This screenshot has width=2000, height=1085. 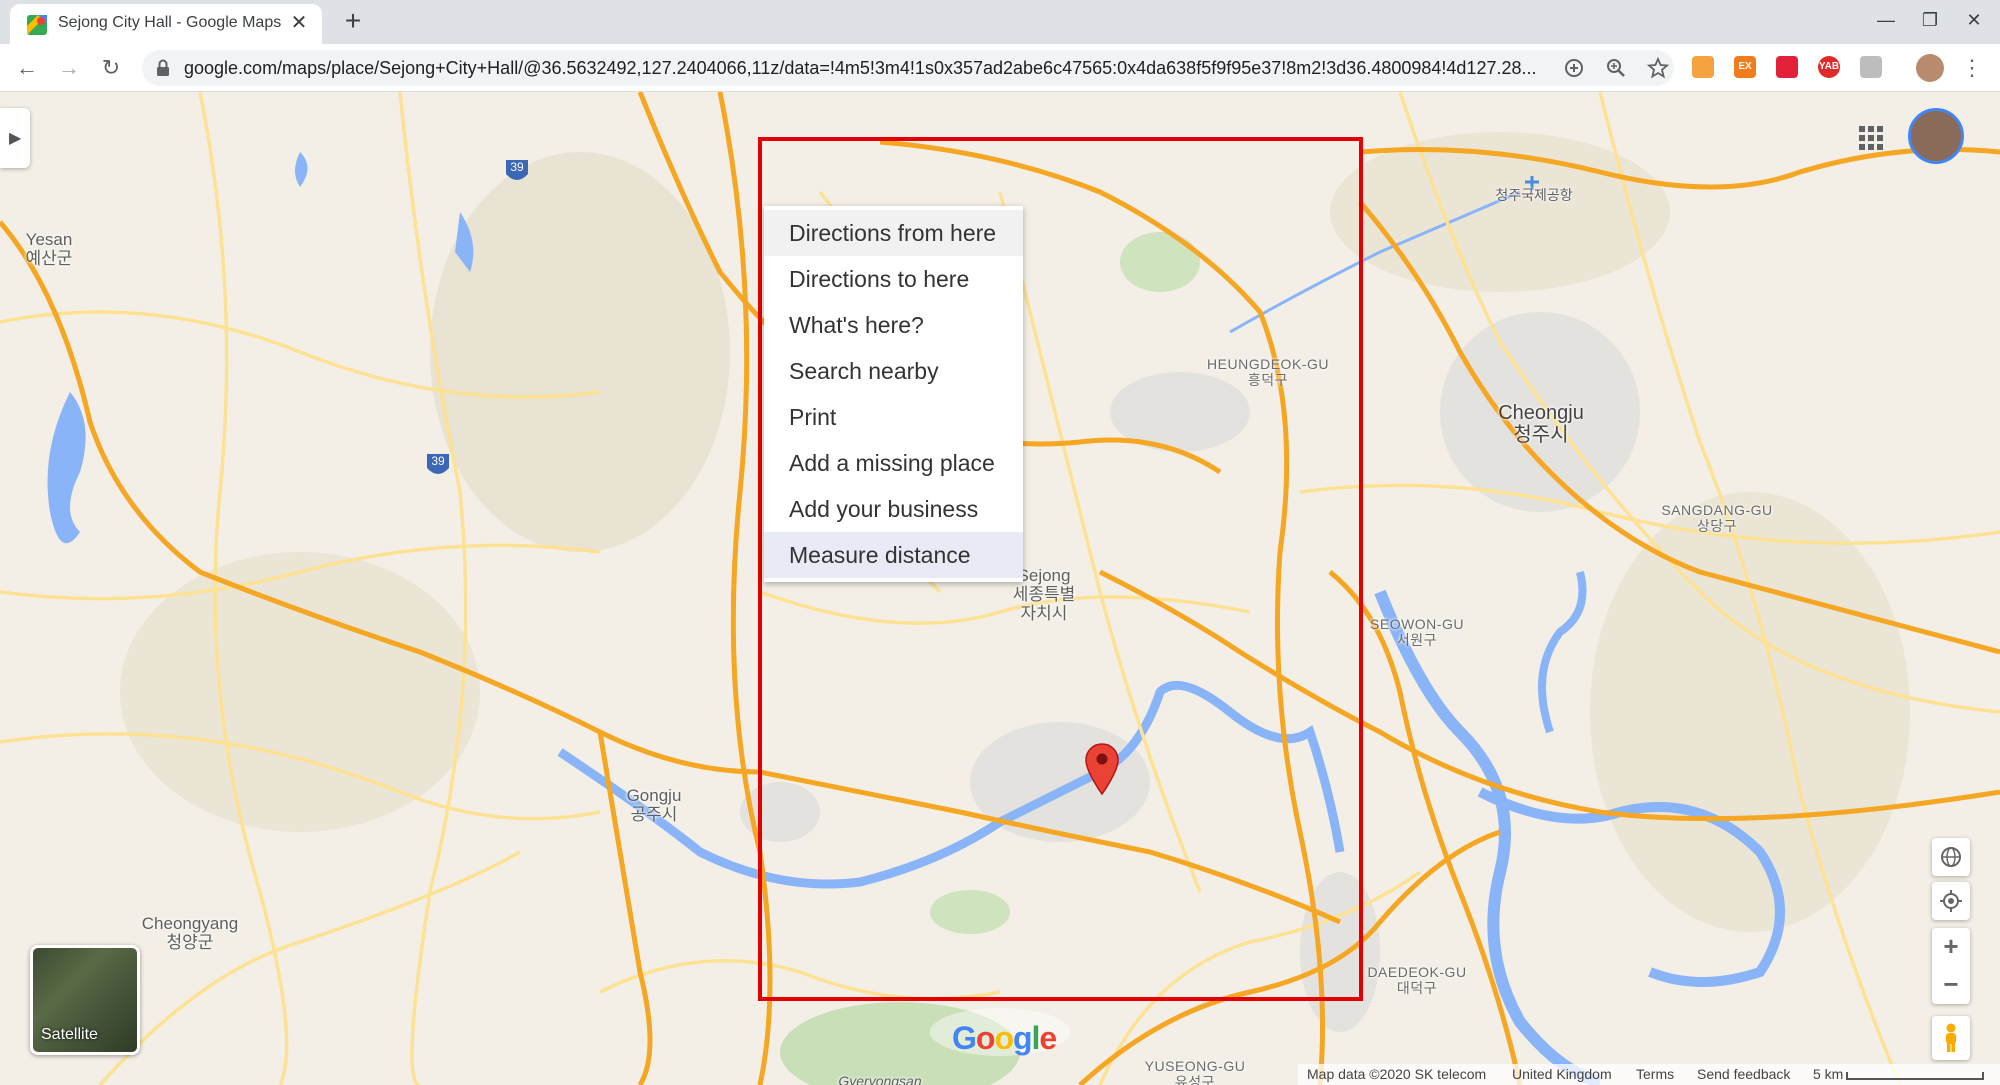 What do you see at coordinates (85, 1000) in the screenshot?
I see `satellite-layer-toggle: Satellite` at bounding box center [85, 1000].